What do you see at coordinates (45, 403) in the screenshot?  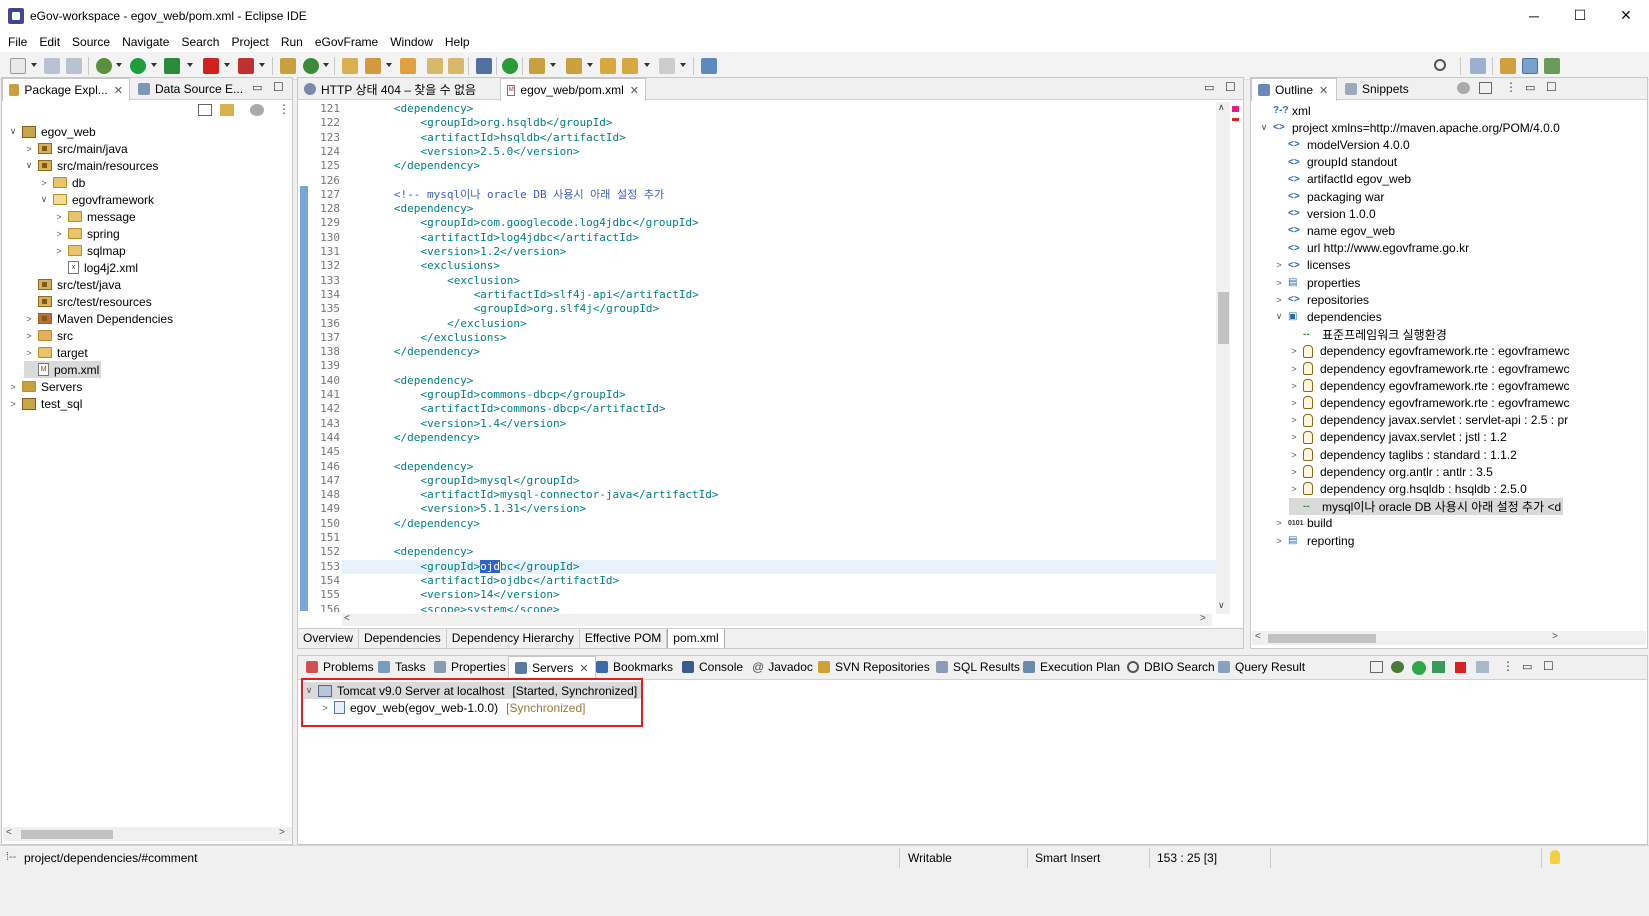 I see `tree-item-test-sql: > test_sql` at bounding box center [45, 403].